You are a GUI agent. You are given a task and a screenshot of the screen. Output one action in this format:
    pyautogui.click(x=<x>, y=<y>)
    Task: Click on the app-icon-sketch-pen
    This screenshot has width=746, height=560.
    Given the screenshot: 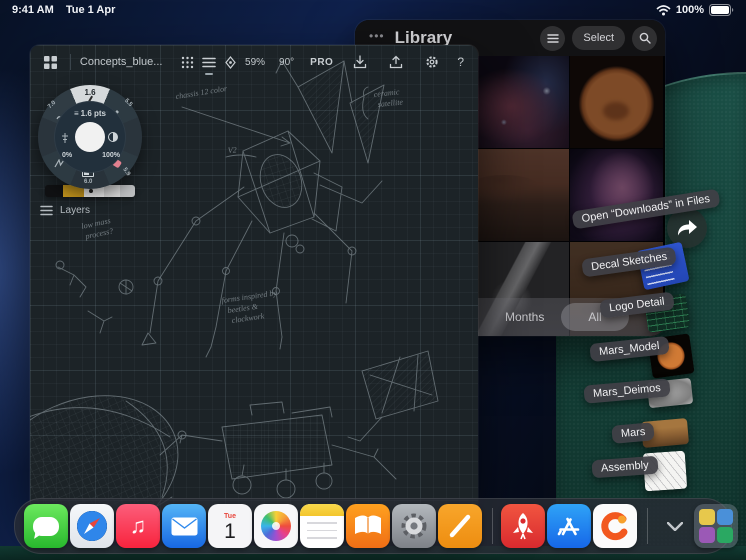 What is the action you would take?
    pyautogui.click(x=460, y=526)
    